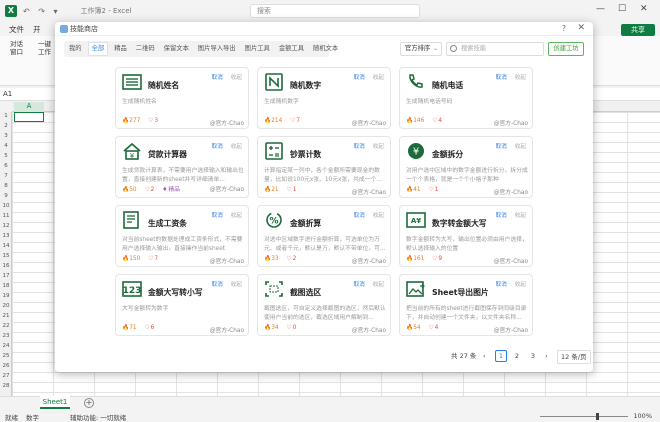 The height and width of the screenshot is (422, 660). Describe the element at coordinates (6, 266) in the screenshot. I see `row-header-16: 16` at that location.